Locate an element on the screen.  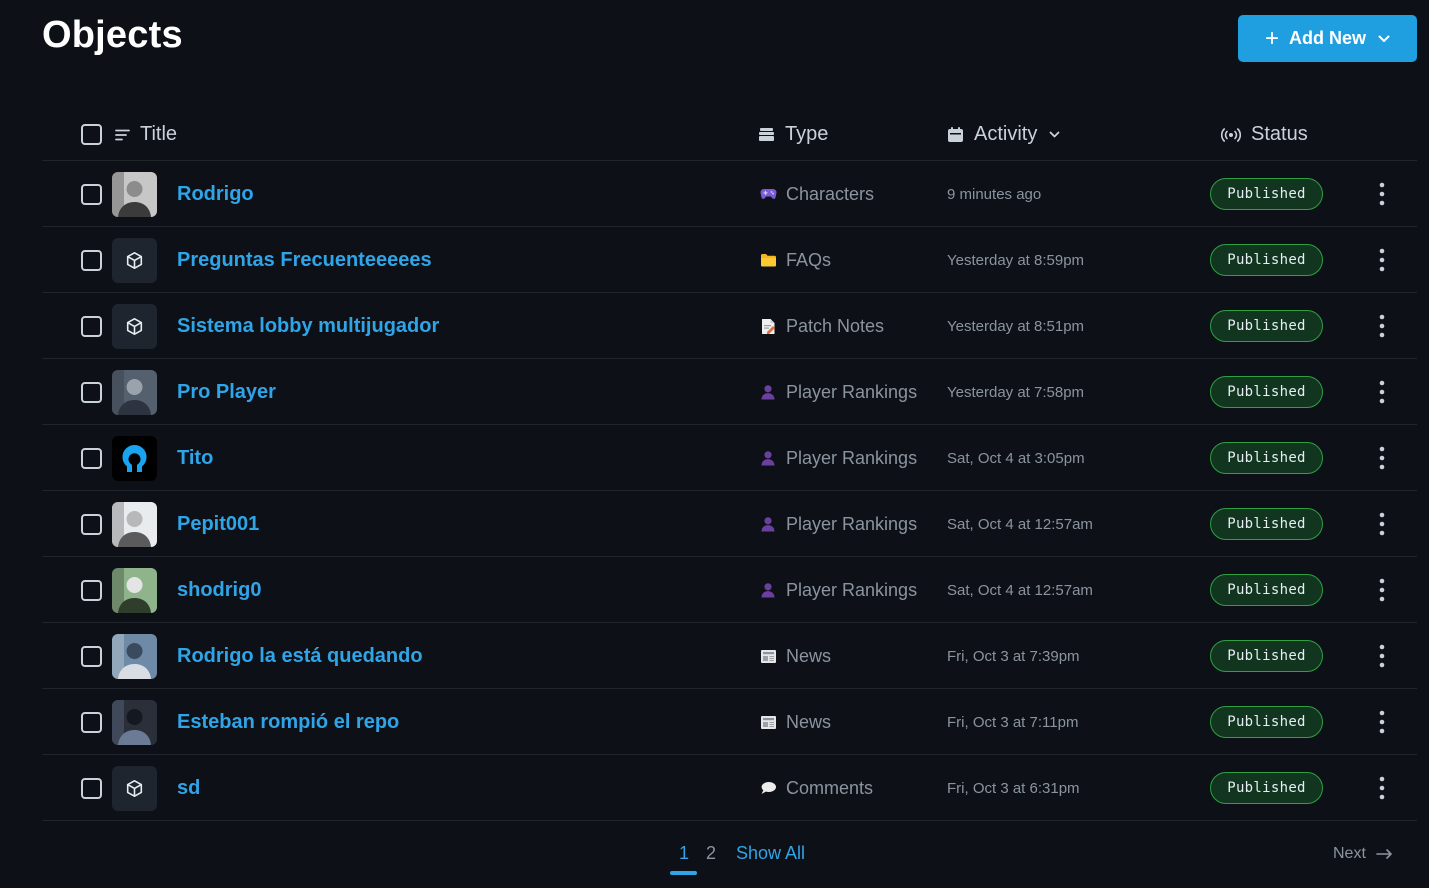
row-title-link: Pepit001 is located at coordinates (218, 524).